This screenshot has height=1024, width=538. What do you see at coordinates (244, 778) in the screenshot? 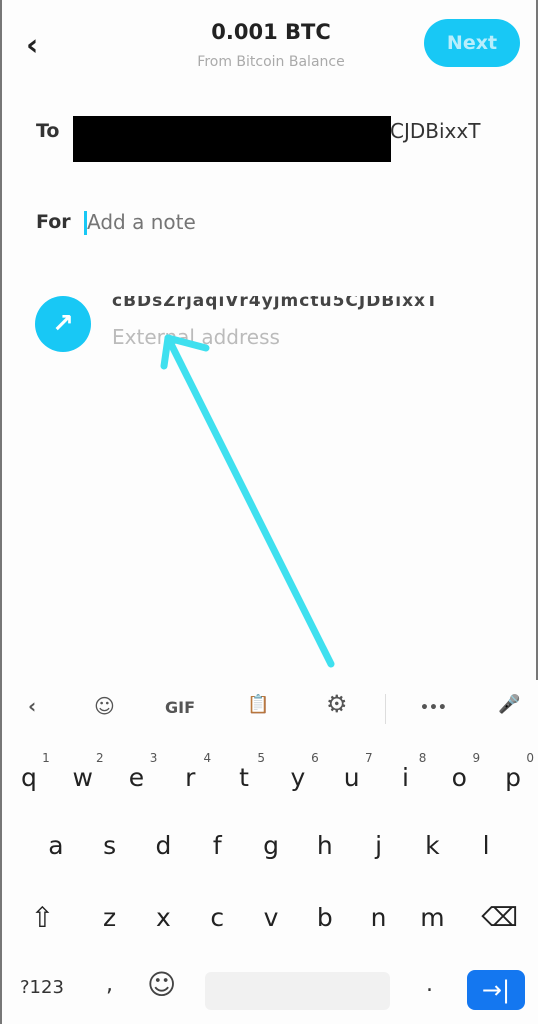
I see `key-t: t5` at bounding box center [244, 778].